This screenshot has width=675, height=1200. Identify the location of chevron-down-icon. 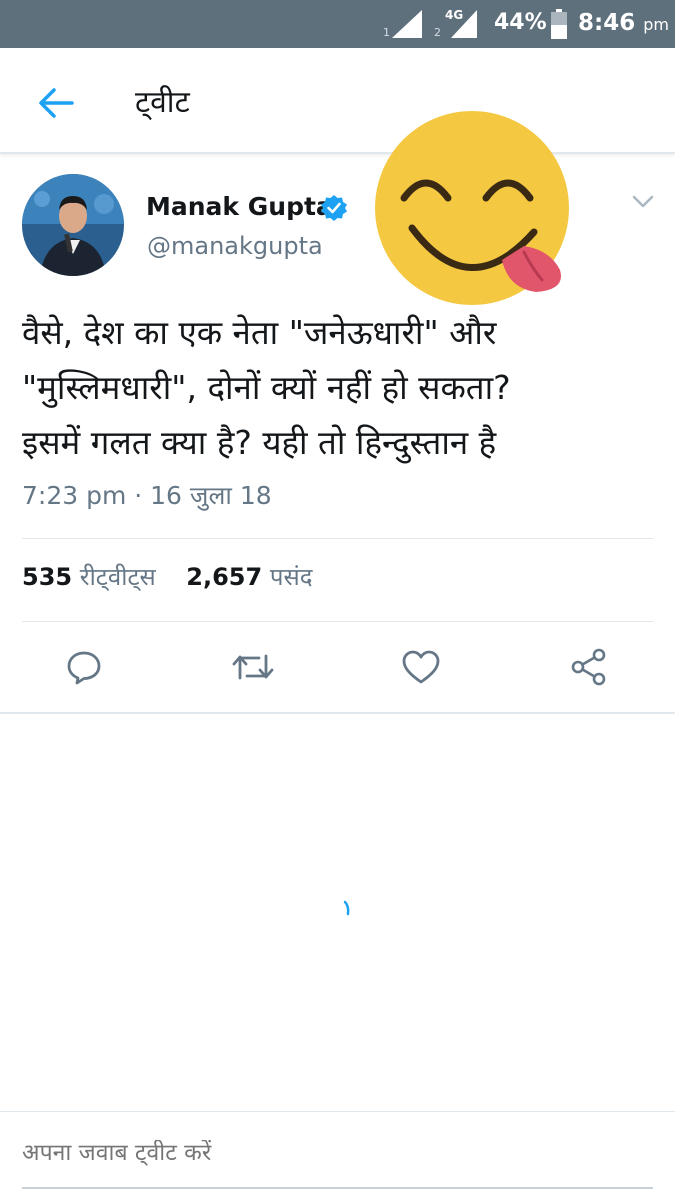
(643, 201).